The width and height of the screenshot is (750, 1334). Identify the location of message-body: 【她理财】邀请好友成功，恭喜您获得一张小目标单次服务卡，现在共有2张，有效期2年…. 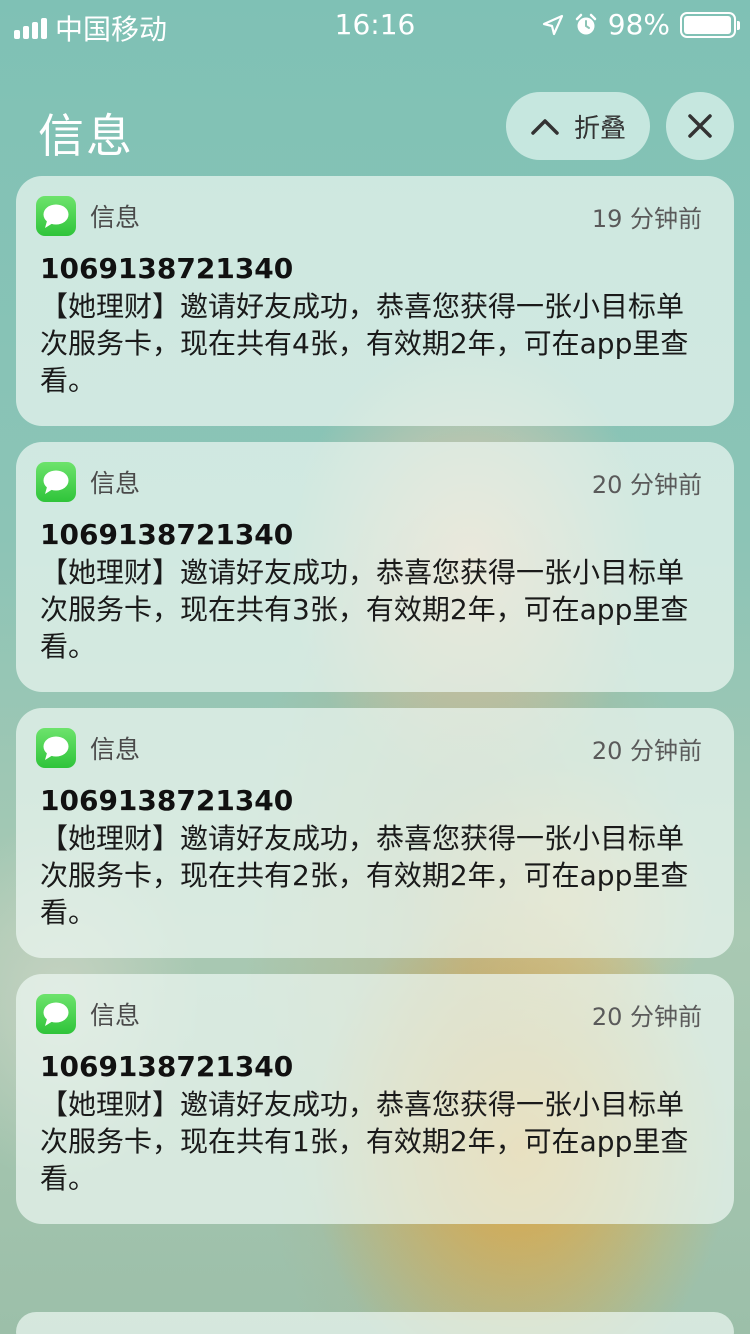
(364, 875).